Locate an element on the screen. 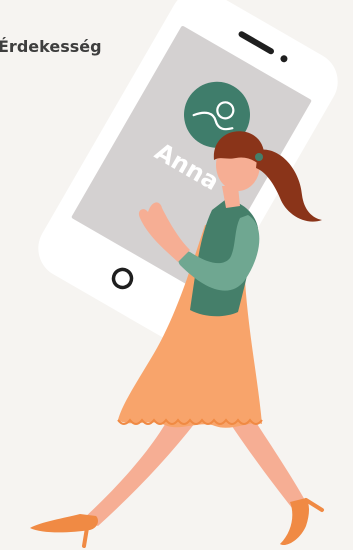 Image resolution: width=353 pixels, height=550 pixels. front-shoe is located at coordinates (294, 522).